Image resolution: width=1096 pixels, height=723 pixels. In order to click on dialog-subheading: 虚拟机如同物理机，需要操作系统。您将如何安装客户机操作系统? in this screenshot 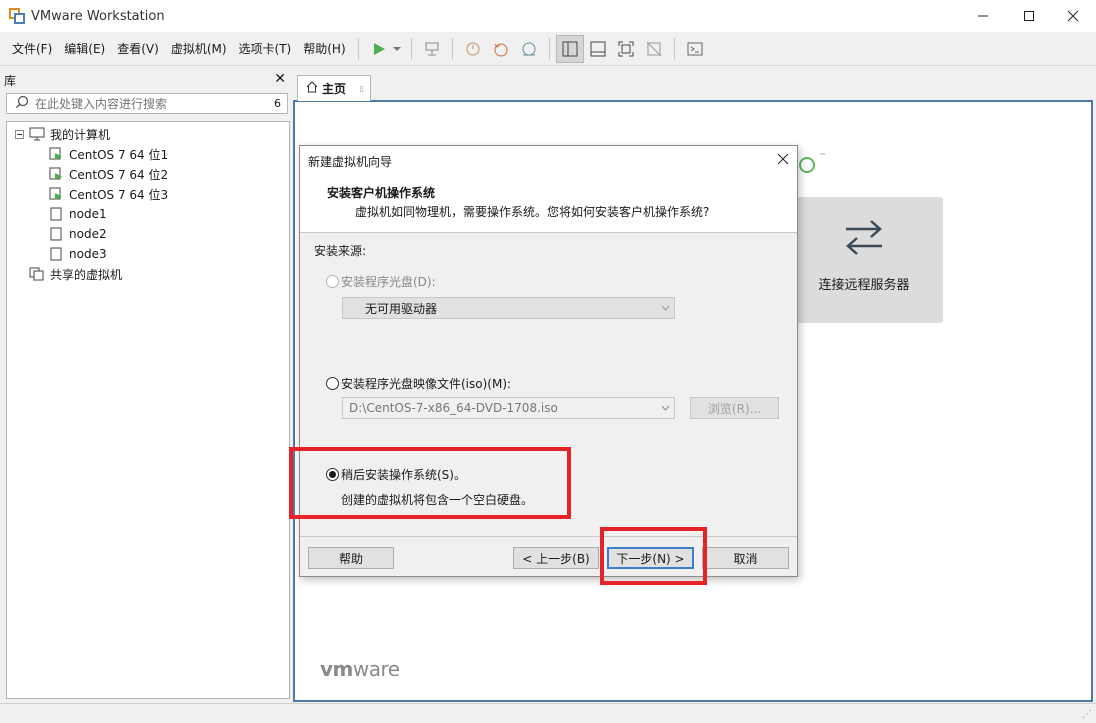, I will do `click(532, 212)`.